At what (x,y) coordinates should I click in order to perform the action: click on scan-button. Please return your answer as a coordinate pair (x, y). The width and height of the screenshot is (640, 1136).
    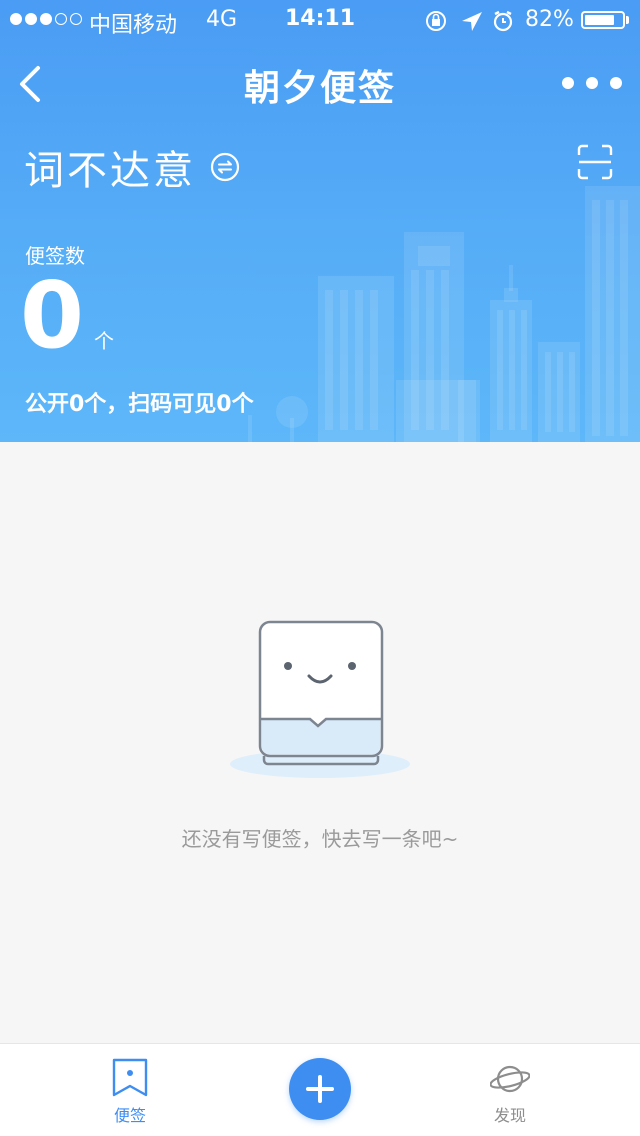
    Looking at the image, I should click on (595, 162).